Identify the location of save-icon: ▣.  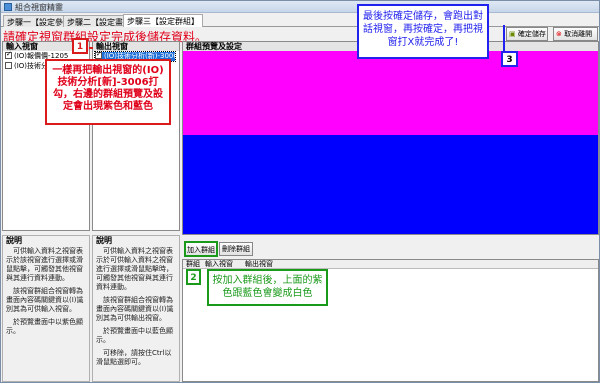
(512, 34).